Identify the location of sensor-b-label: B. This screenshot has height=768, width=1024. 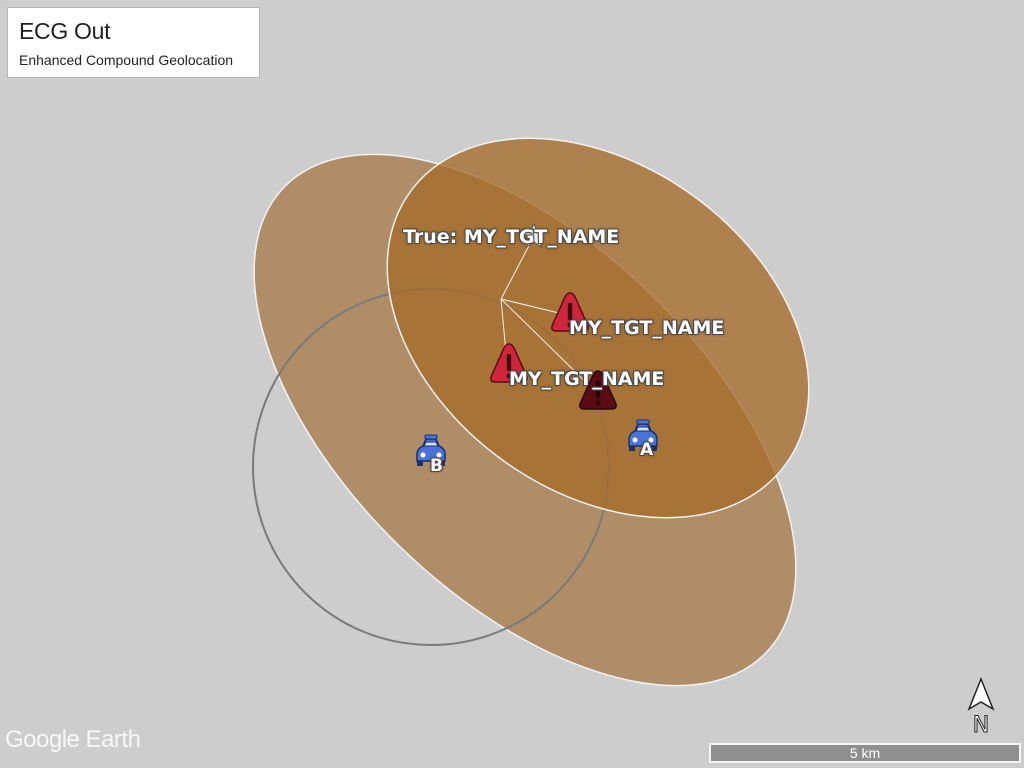
(436, 466).